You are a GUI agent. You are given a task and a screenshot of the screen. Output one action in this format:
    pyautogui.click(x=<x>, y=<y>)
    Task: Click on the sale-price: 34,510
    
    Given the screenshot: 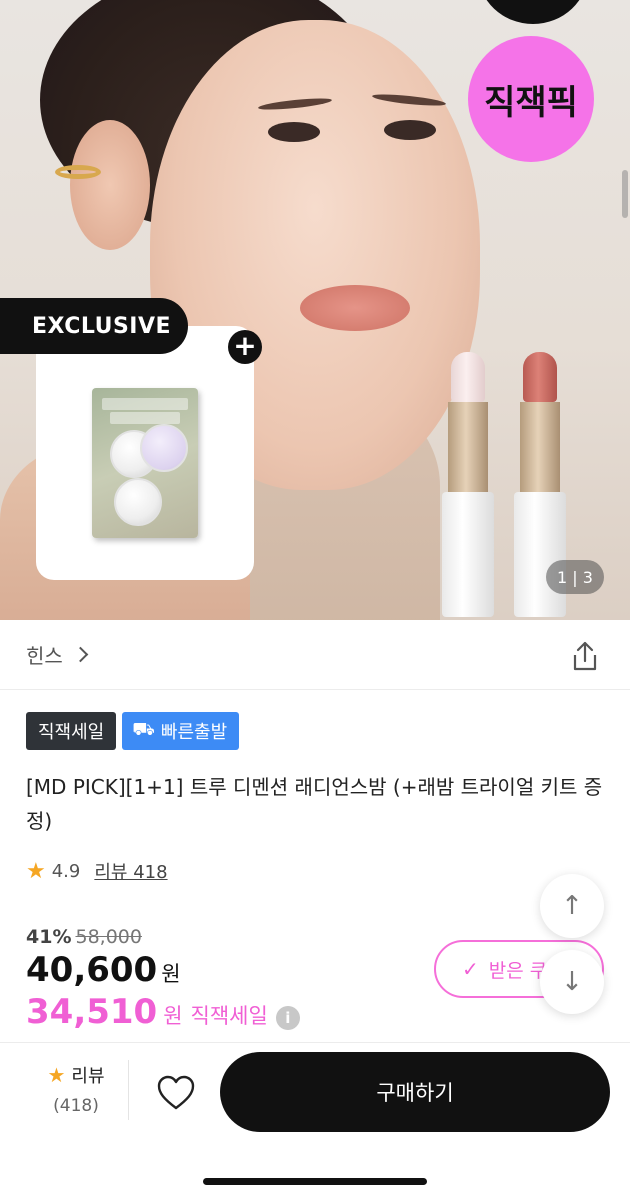 What is the action you would take?
    pyautogui.click(x=92, y=1012)
    